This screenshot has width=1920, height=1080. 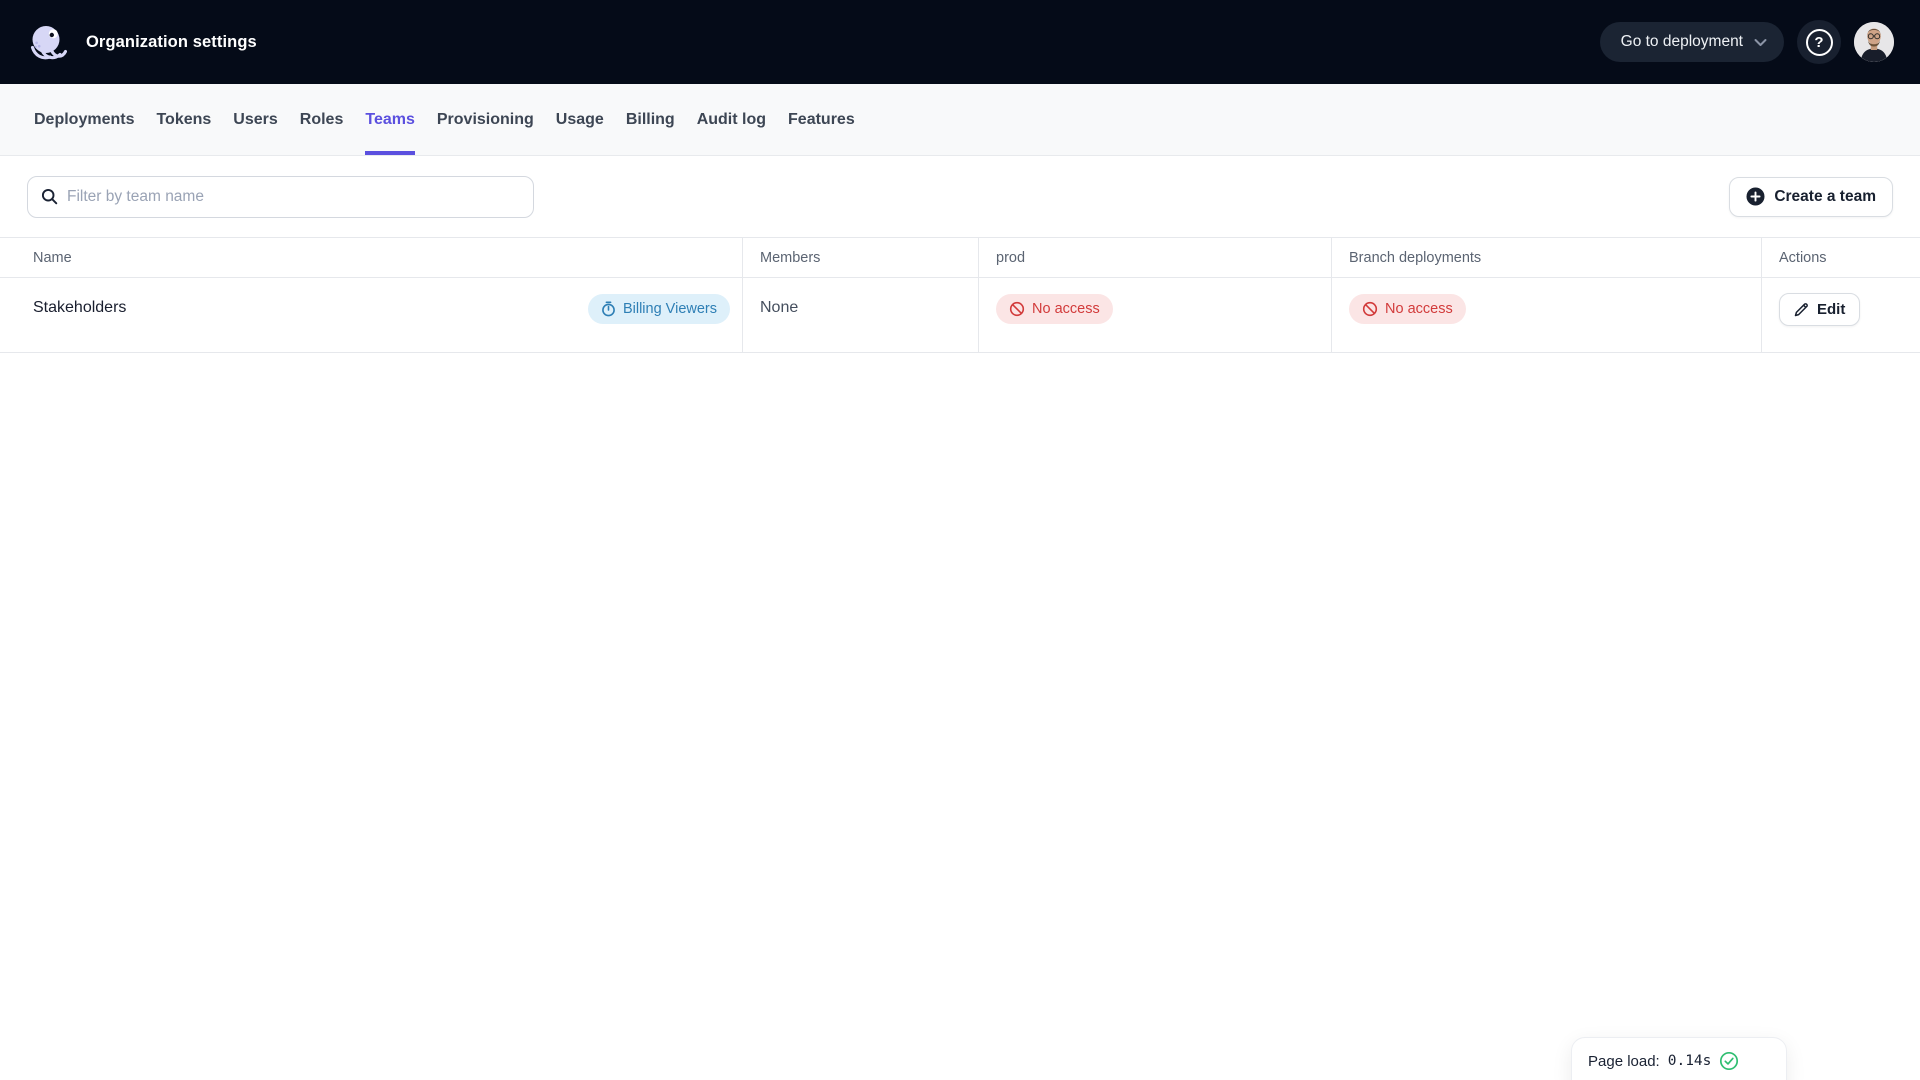 I want to click on tab-label: Features, so click(x=821, y=119).